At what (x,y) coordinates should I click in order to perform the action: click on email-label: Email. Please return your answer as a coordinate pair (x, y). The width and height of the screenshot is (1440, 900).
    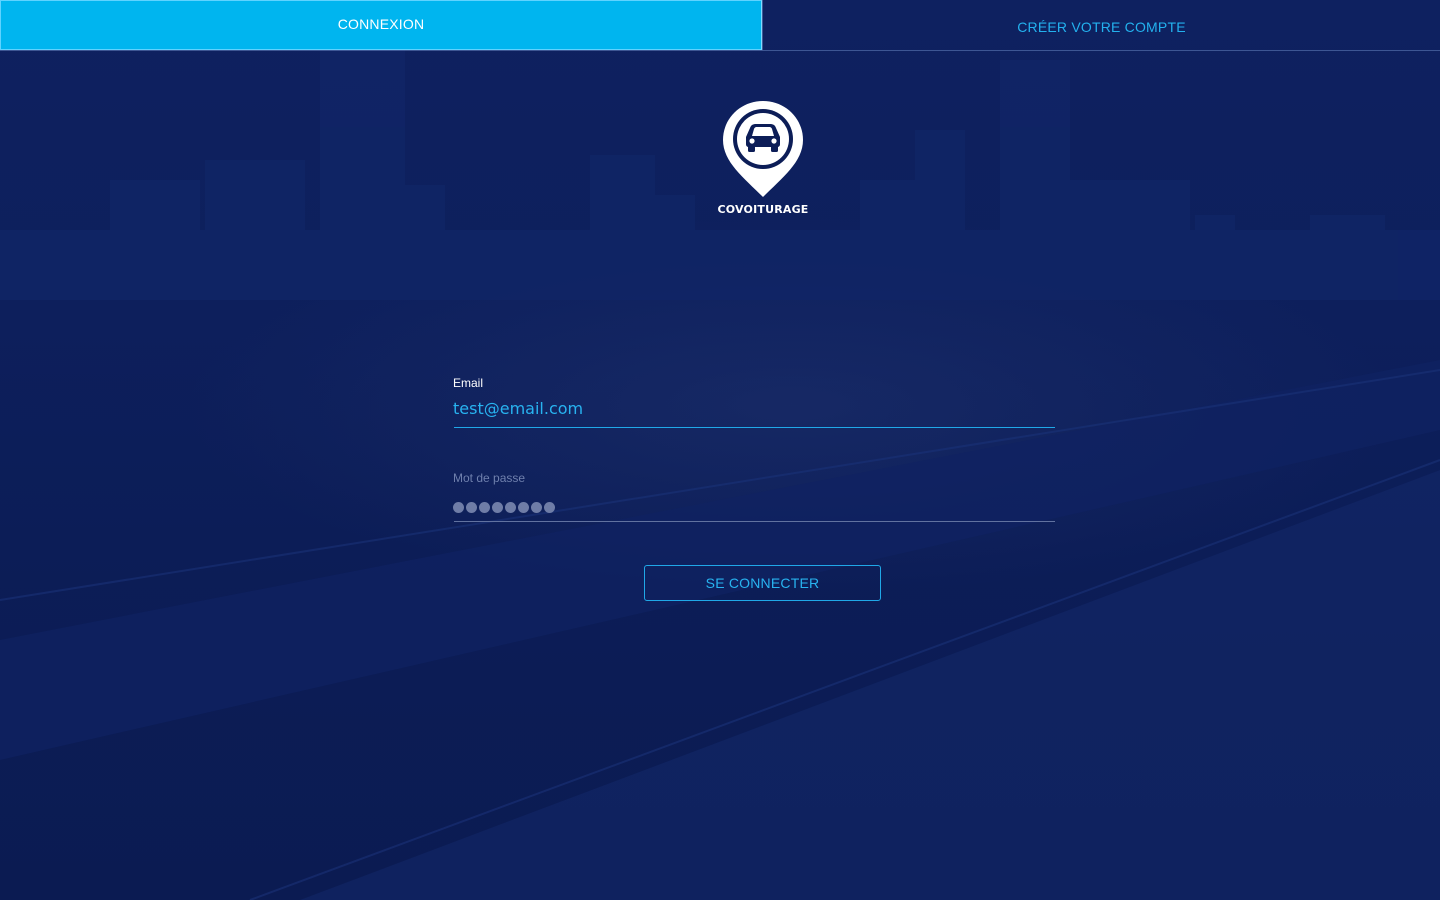
    Looking at the image, I should click on (468, 383).